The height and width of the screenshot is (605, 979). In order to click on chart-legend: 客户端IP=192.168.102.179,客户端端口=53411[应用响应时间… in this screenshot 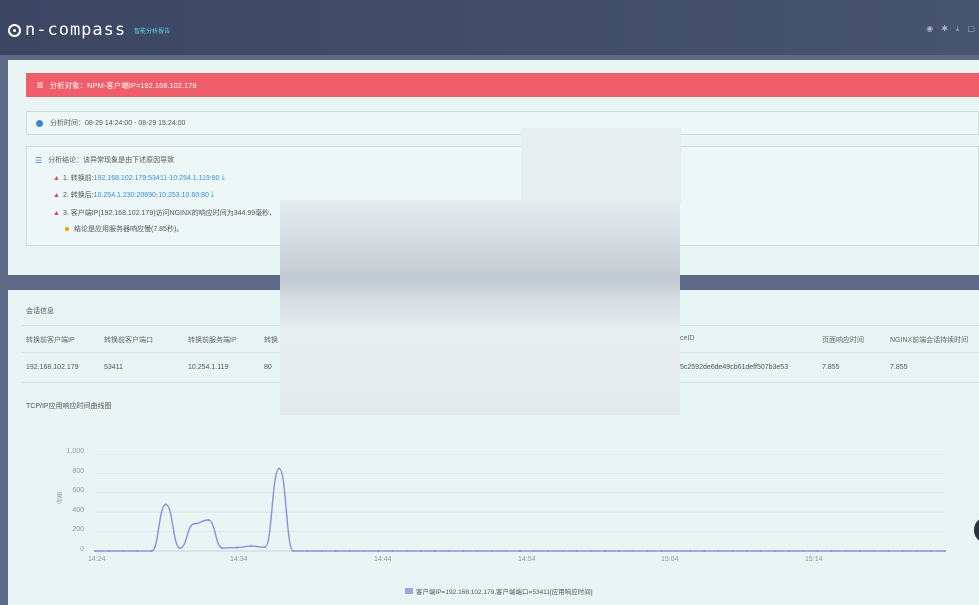, I will do `click(499, 591)`.